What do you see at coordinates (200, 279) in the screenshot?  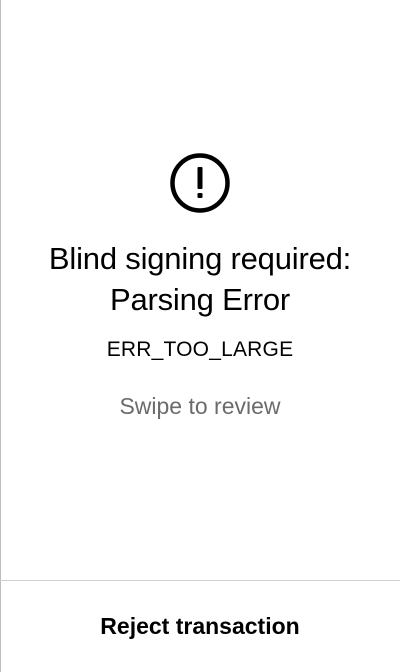 I see `page-title: Blind signing required: Parsing Error` at bounding box center [200, 279].